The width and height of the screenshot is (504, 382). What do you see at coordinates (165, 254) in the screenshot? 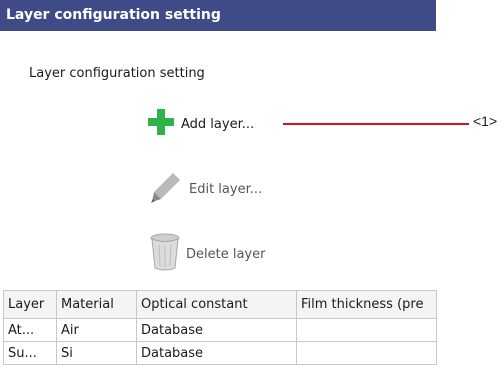
I see `trash-icon` at bounding box center [165, 254].